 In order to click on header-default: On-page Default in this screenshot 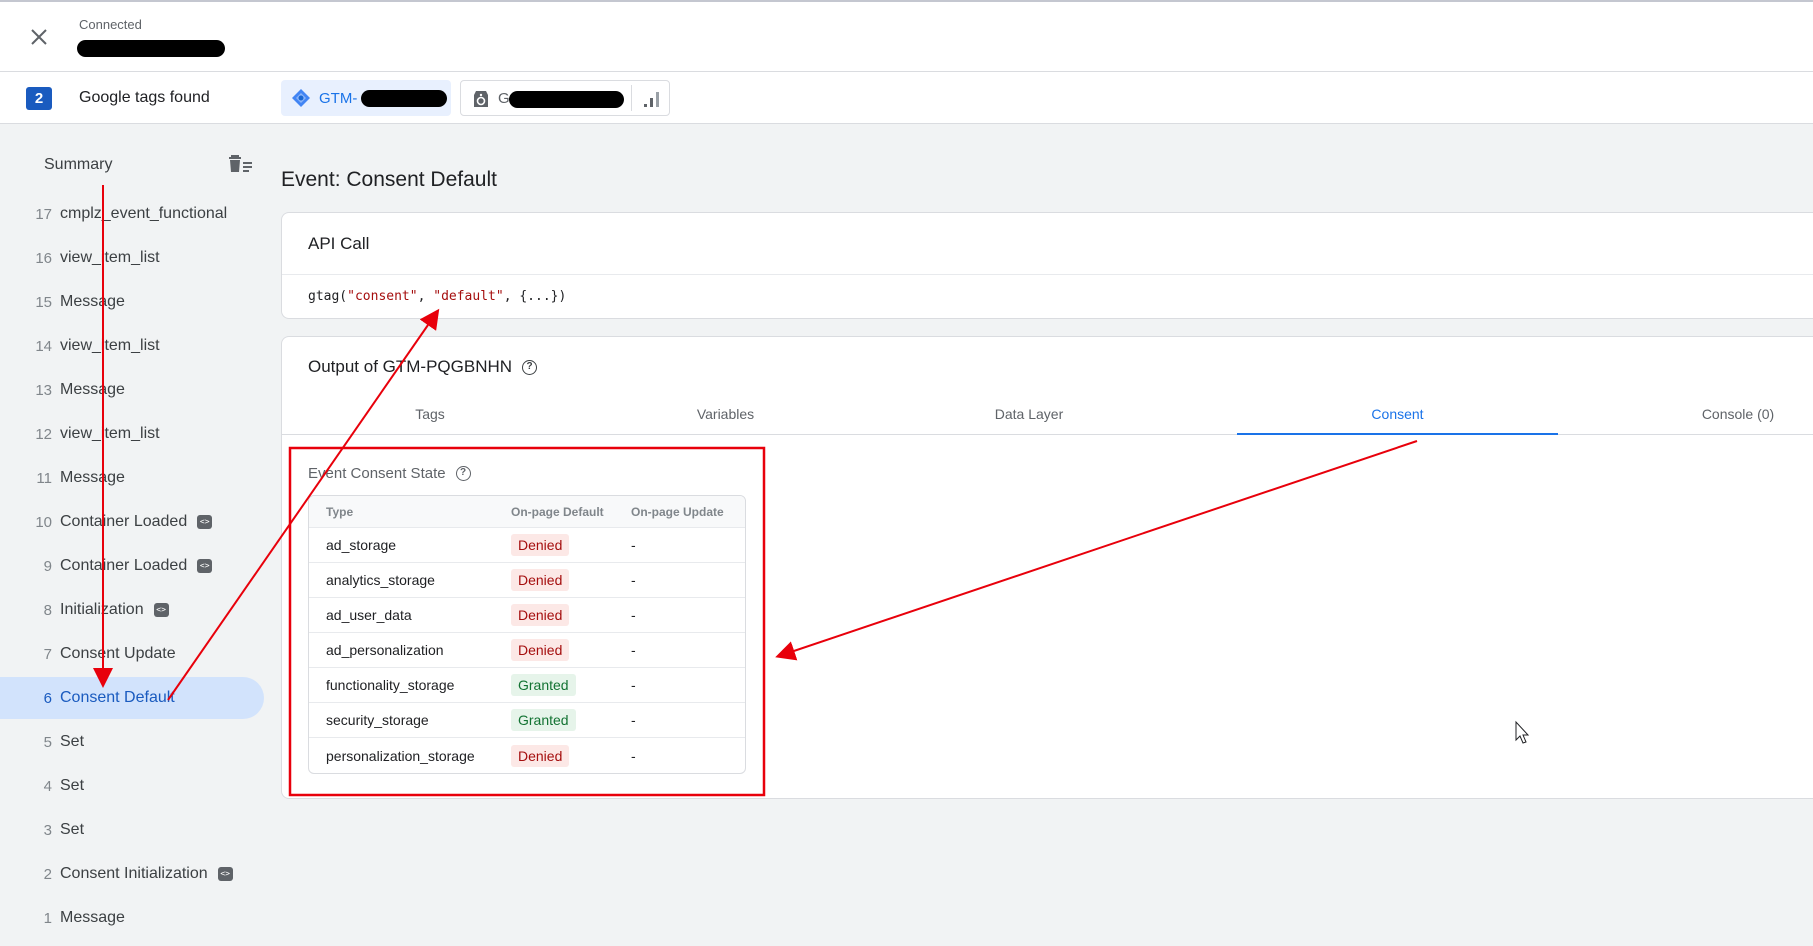, I will do `click(557, 511)`.